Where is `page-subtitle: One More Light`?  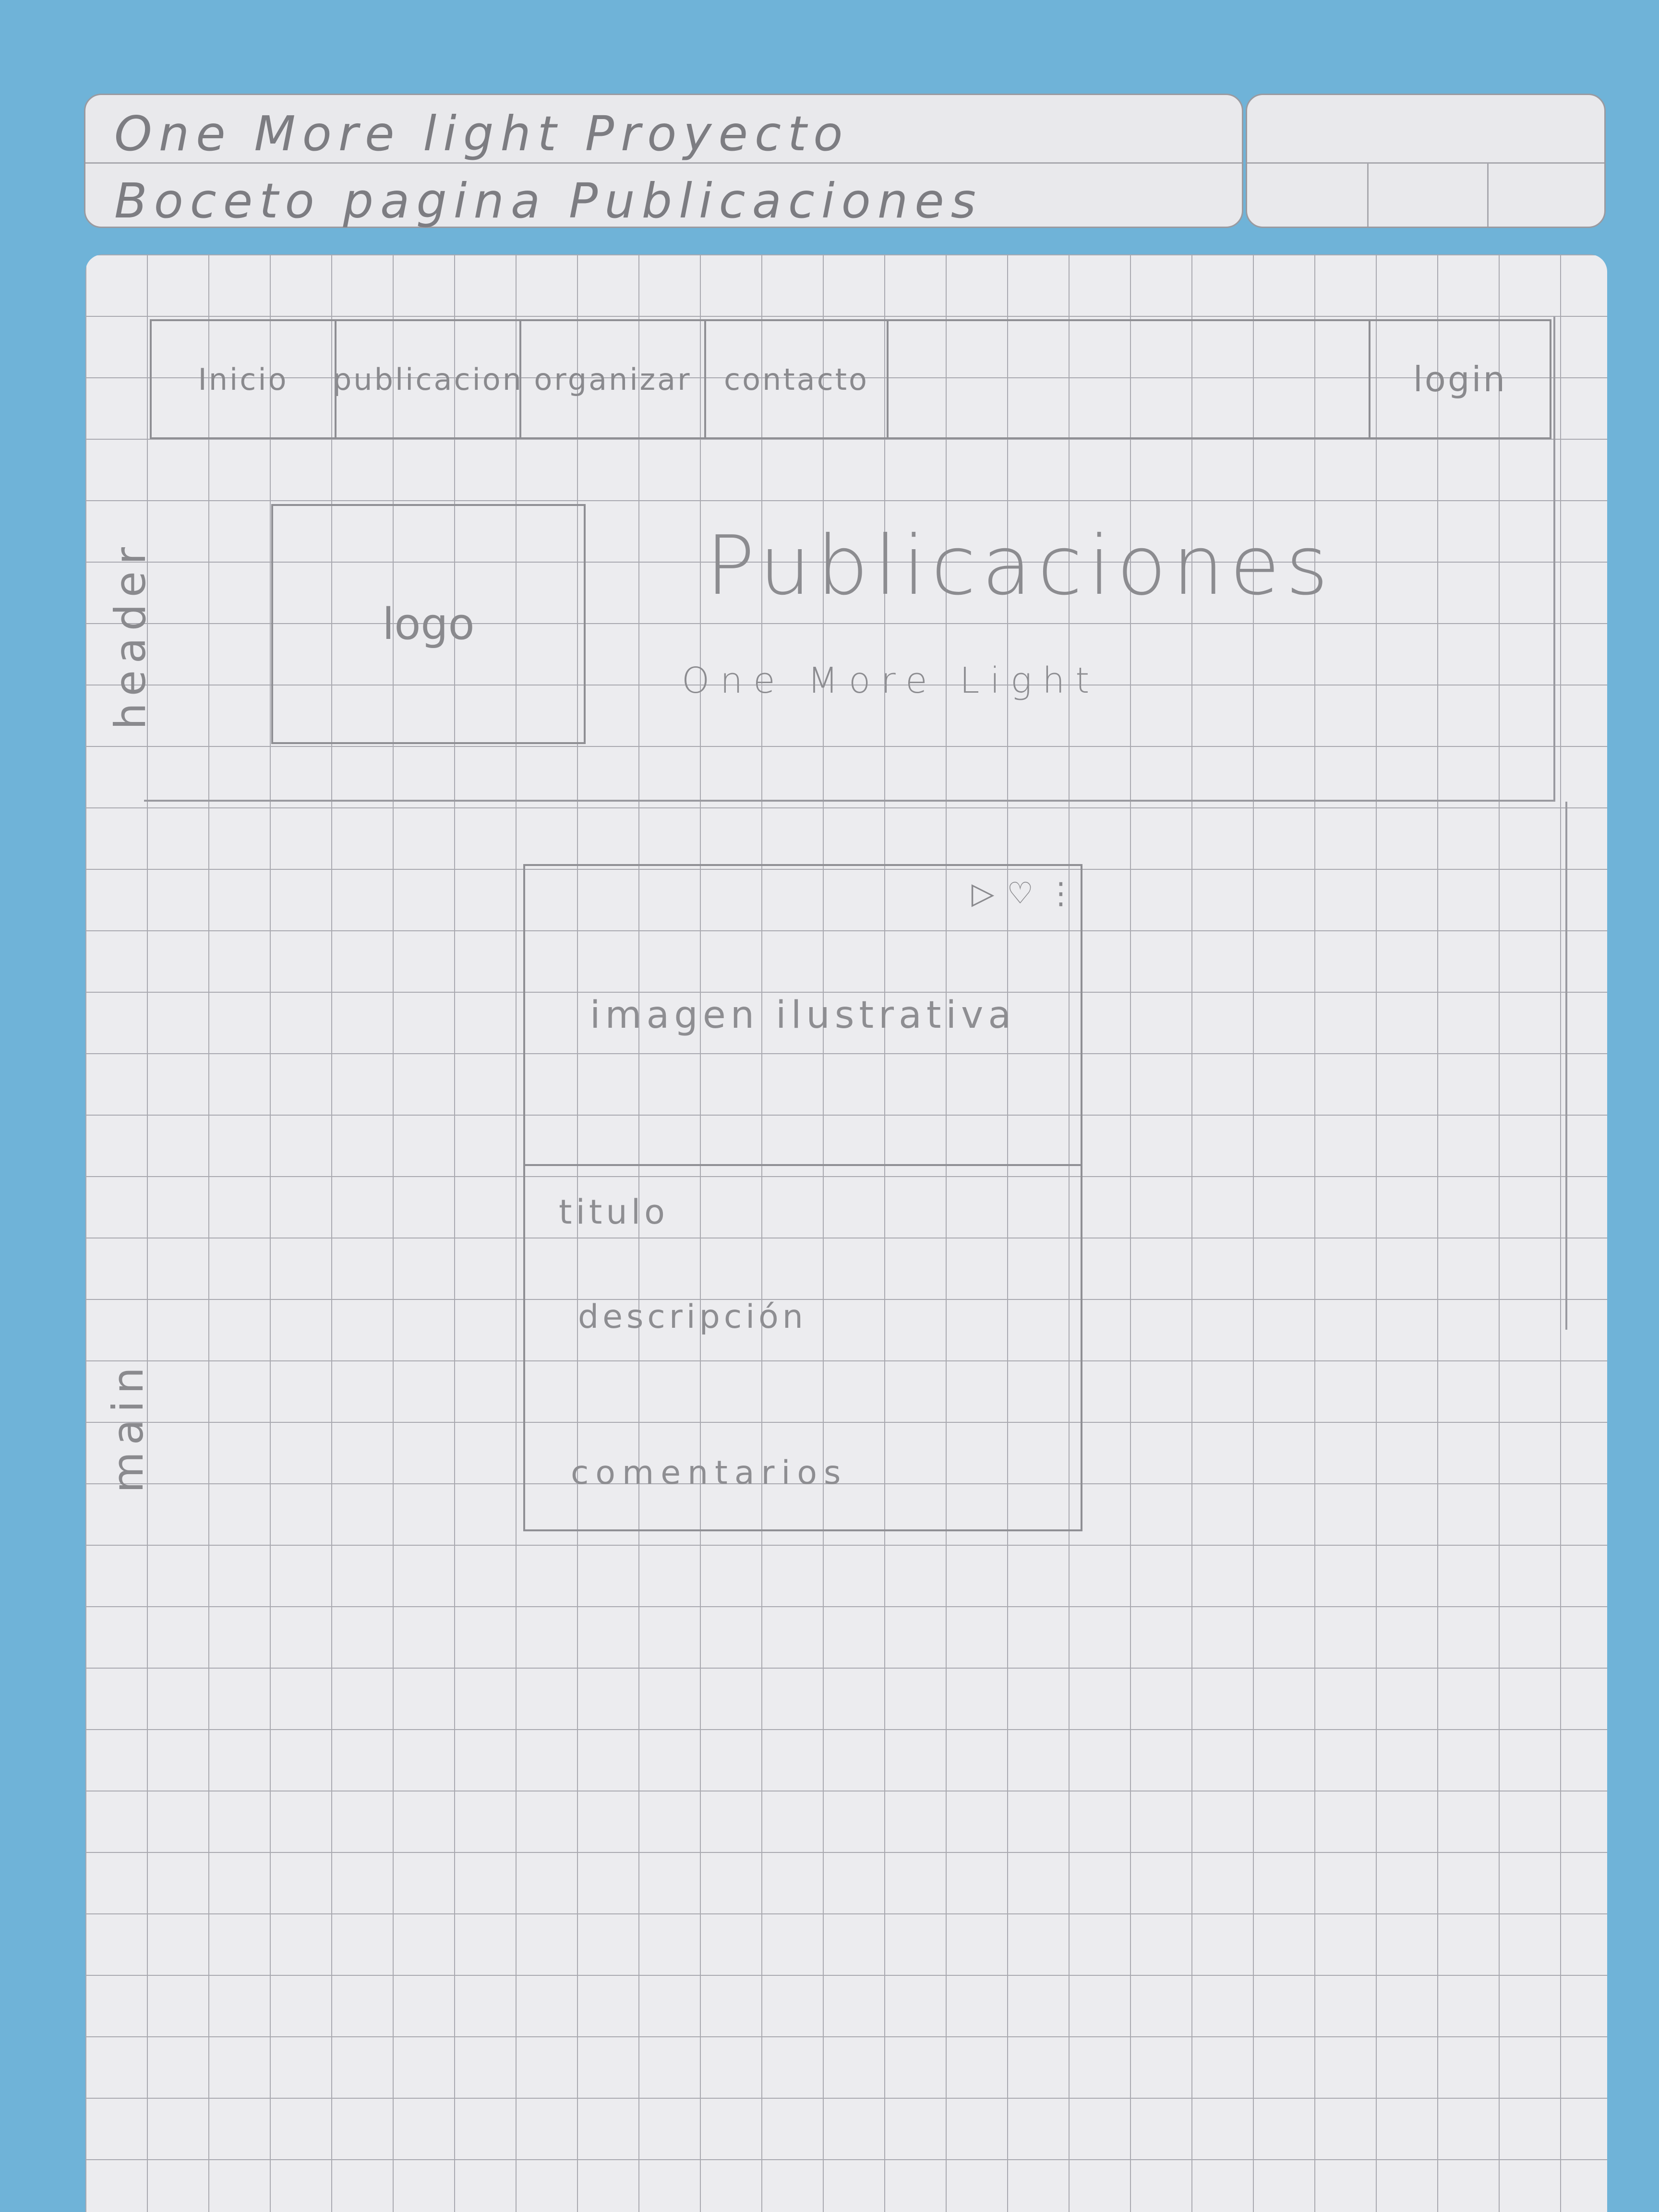
page-subtitle: One More Light is located at coordinates (891, 680).